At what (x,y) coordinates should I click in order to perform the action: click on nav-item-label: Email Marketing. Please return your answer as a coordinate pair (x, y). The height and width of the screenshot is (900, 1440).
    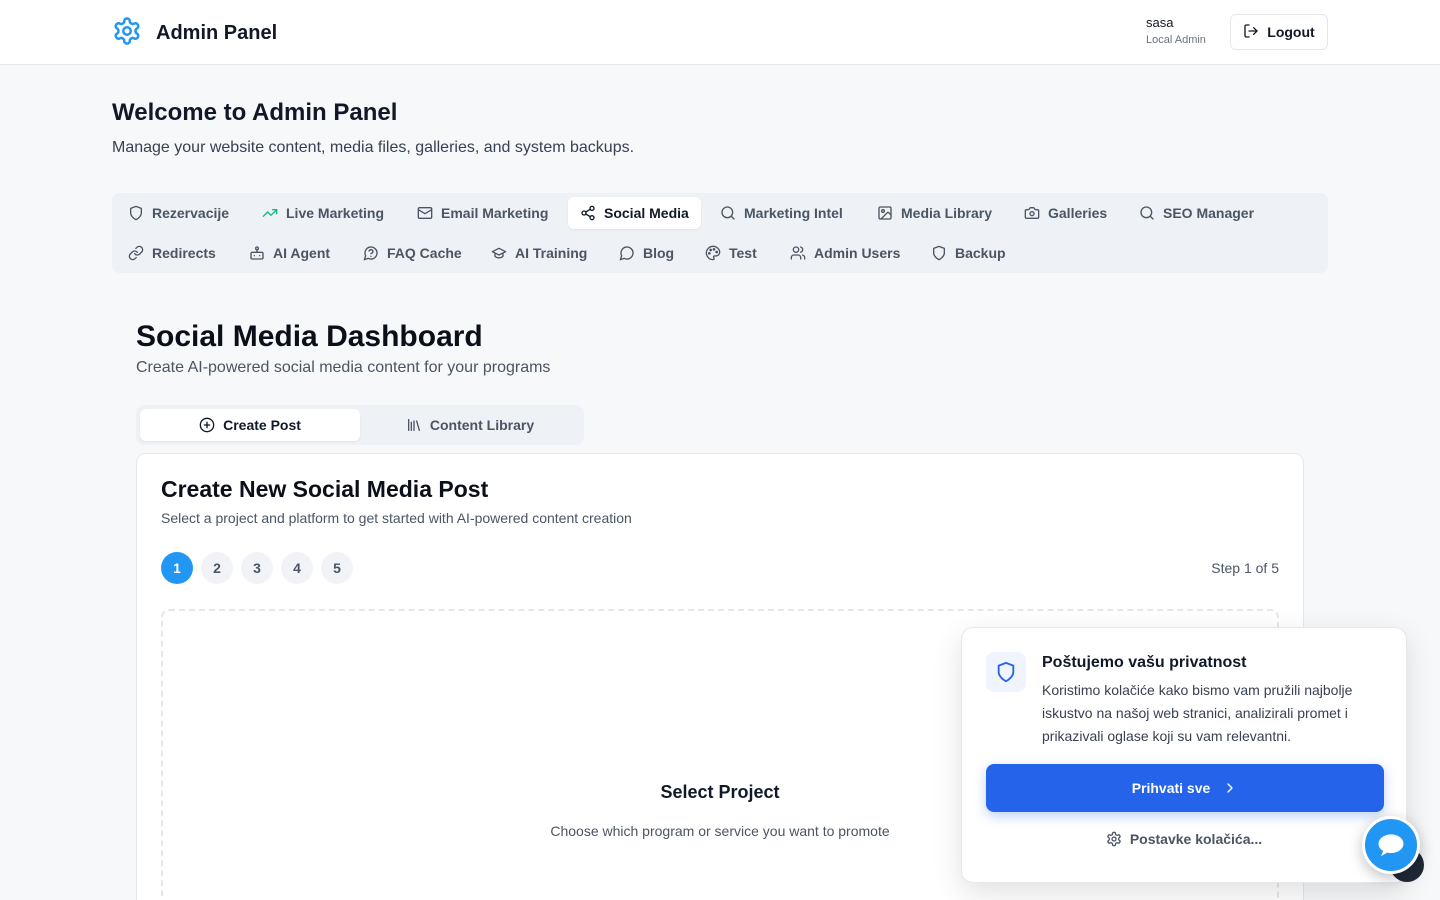
    Looking at the image, I should click on (495, 213).